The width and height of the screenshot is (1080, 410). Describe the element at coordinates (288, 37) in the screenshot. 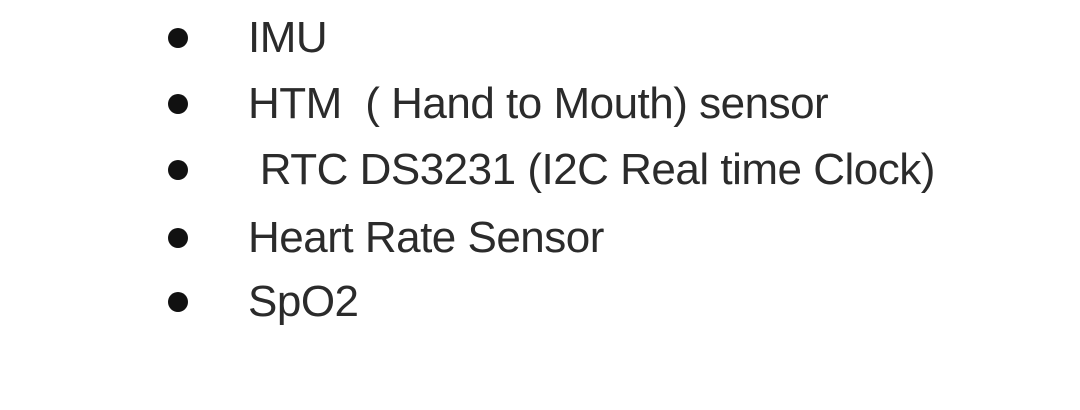

I see `list-item-label: IMU` at that location.